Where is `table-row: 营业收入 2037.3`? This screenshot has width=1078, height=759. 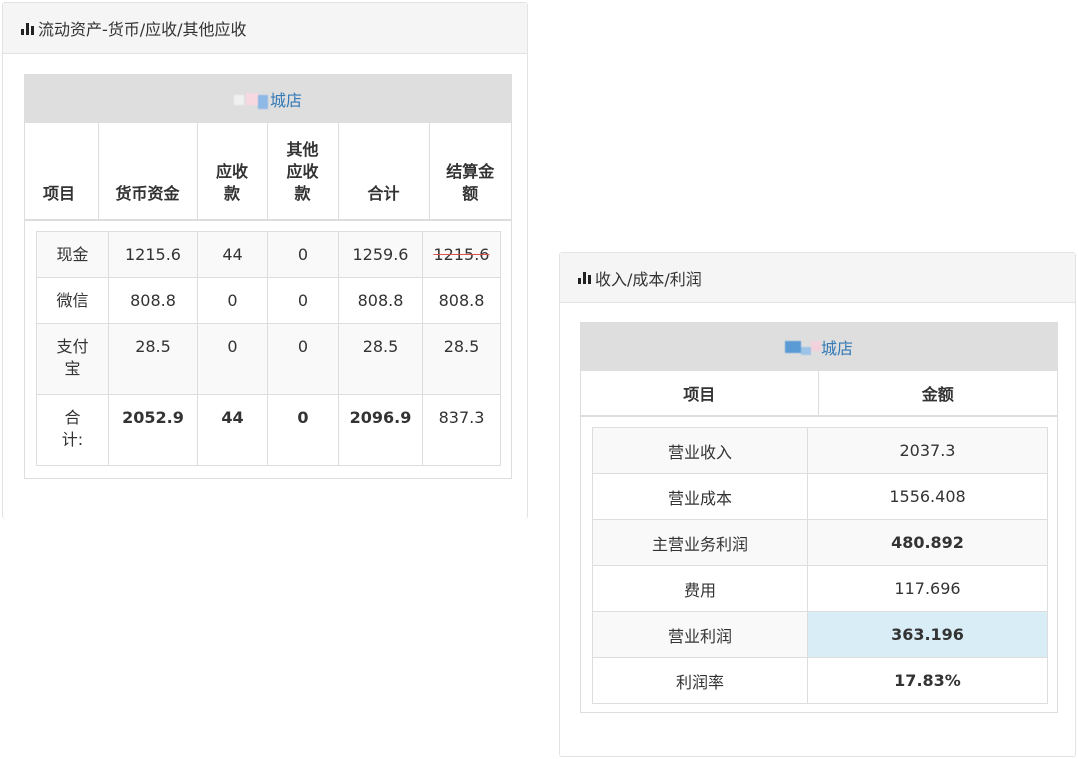
table-row: 营业收入 2037.3 is located at coordinates (820, 450).